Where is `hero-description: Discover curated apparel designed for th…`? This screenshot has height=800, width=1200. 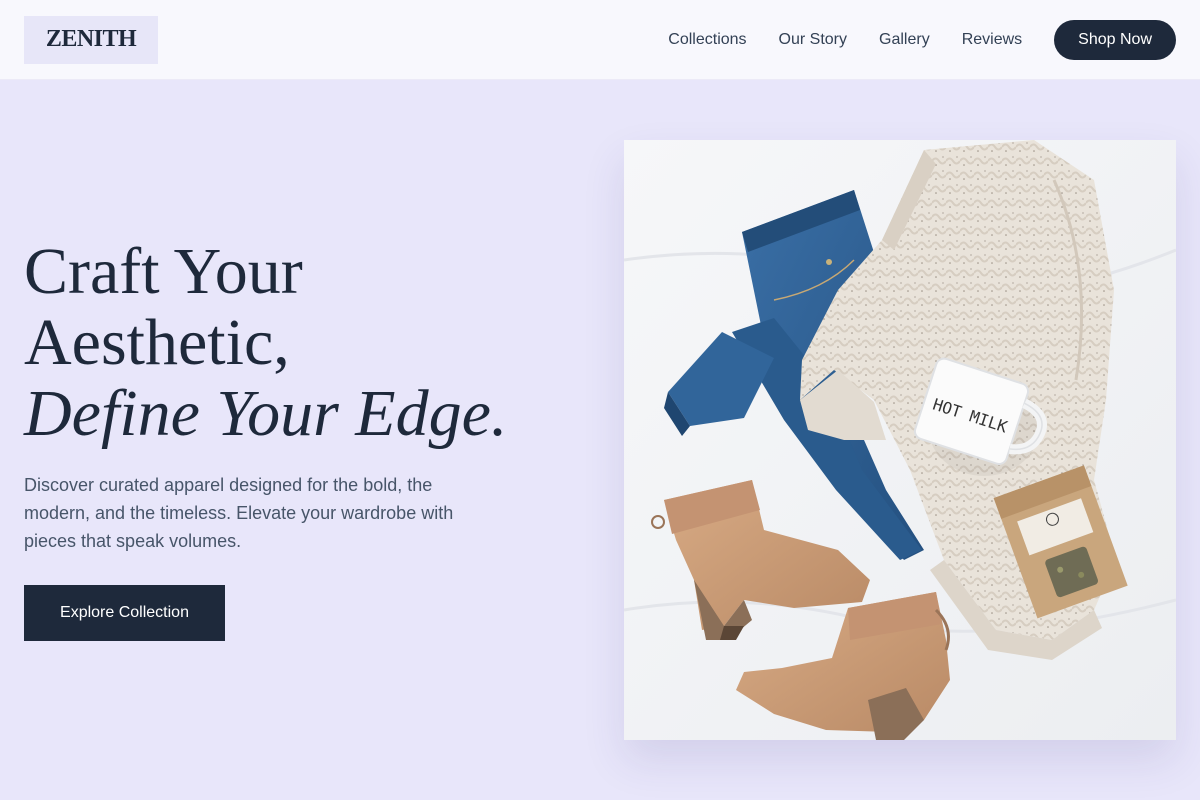 hero-description: Discover curated apparel designed for th… is located at coordinates (239, 513).